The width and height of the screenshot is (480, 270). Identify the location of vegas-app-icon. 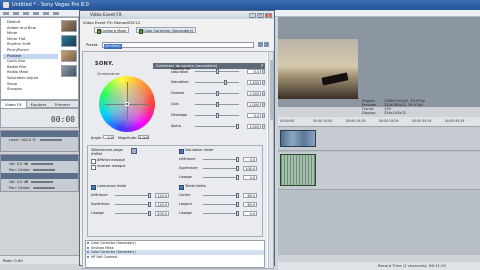
(6, 5).